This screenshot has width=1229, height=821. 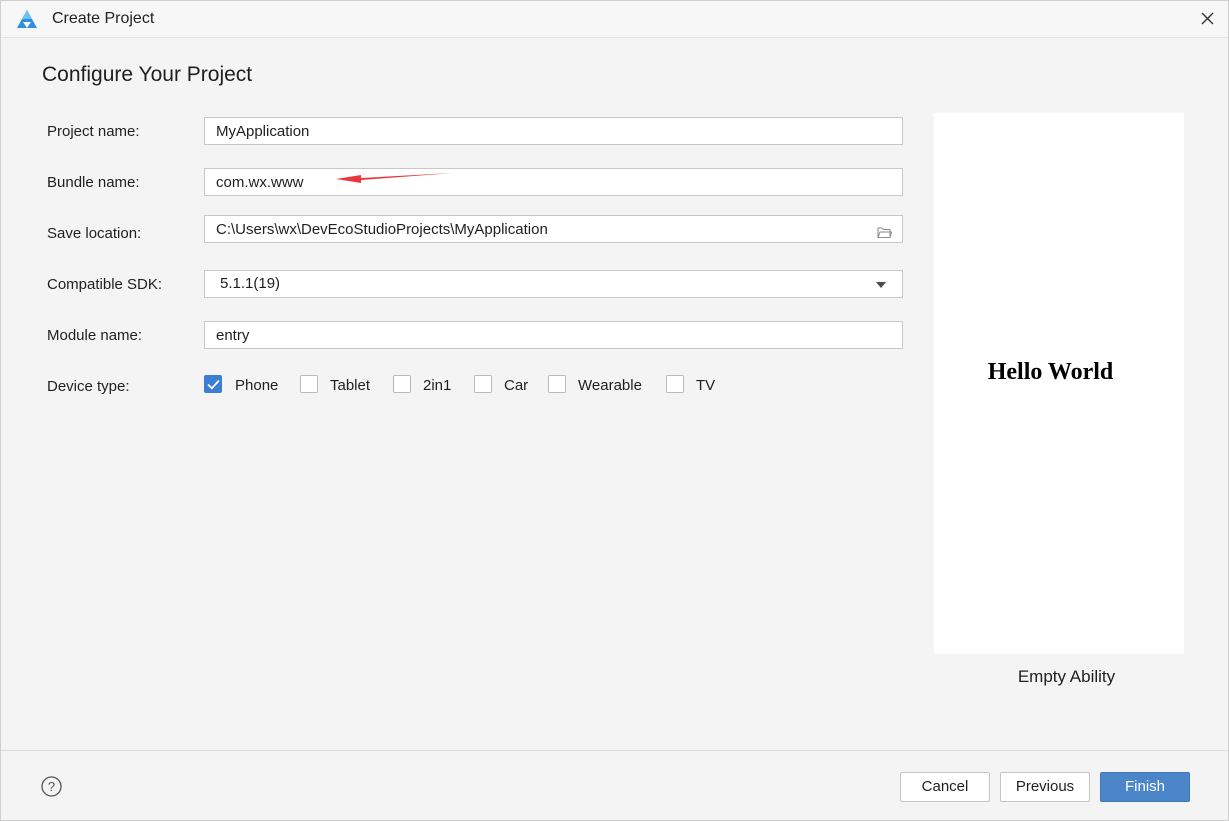 I want to click on template-preview: Hello World, so click(x=1059, y=383).